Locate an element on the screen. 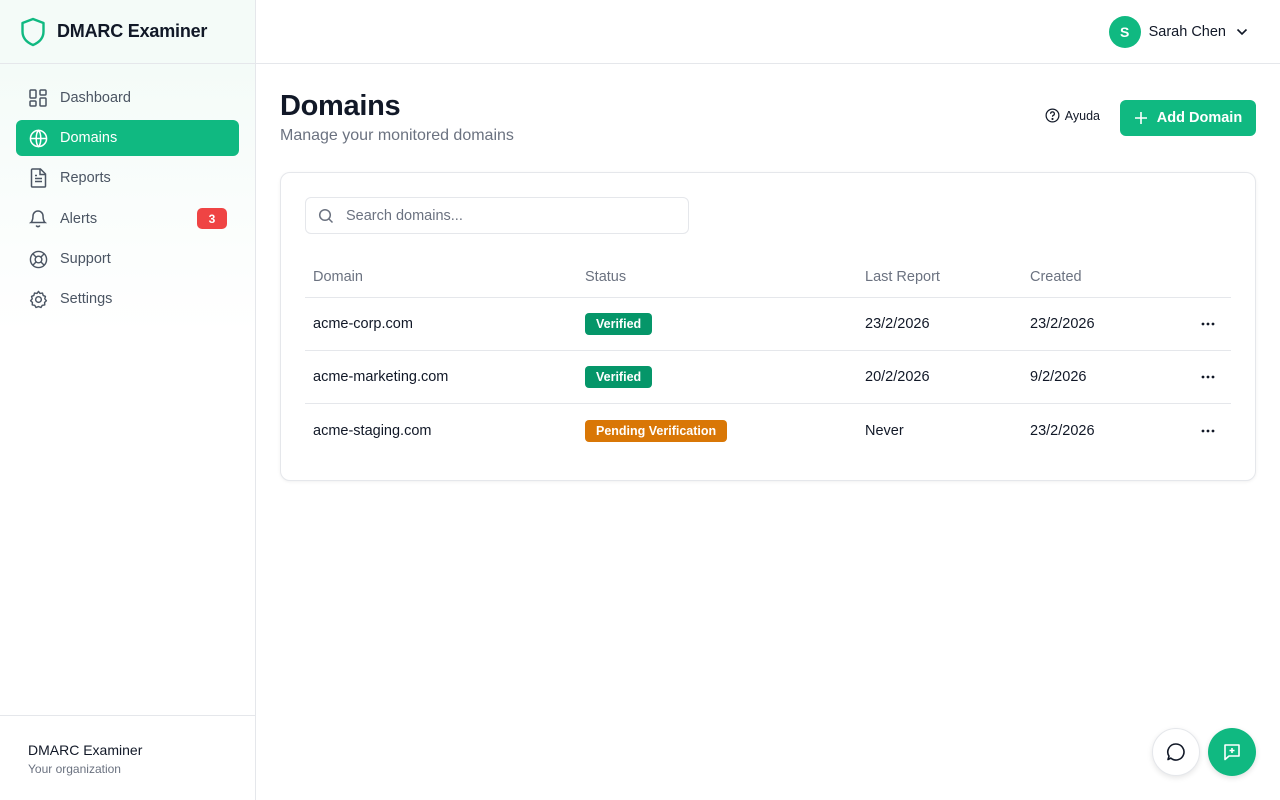  sidebar-brand: DMARC Examiner is located at coordinates (127, 32).